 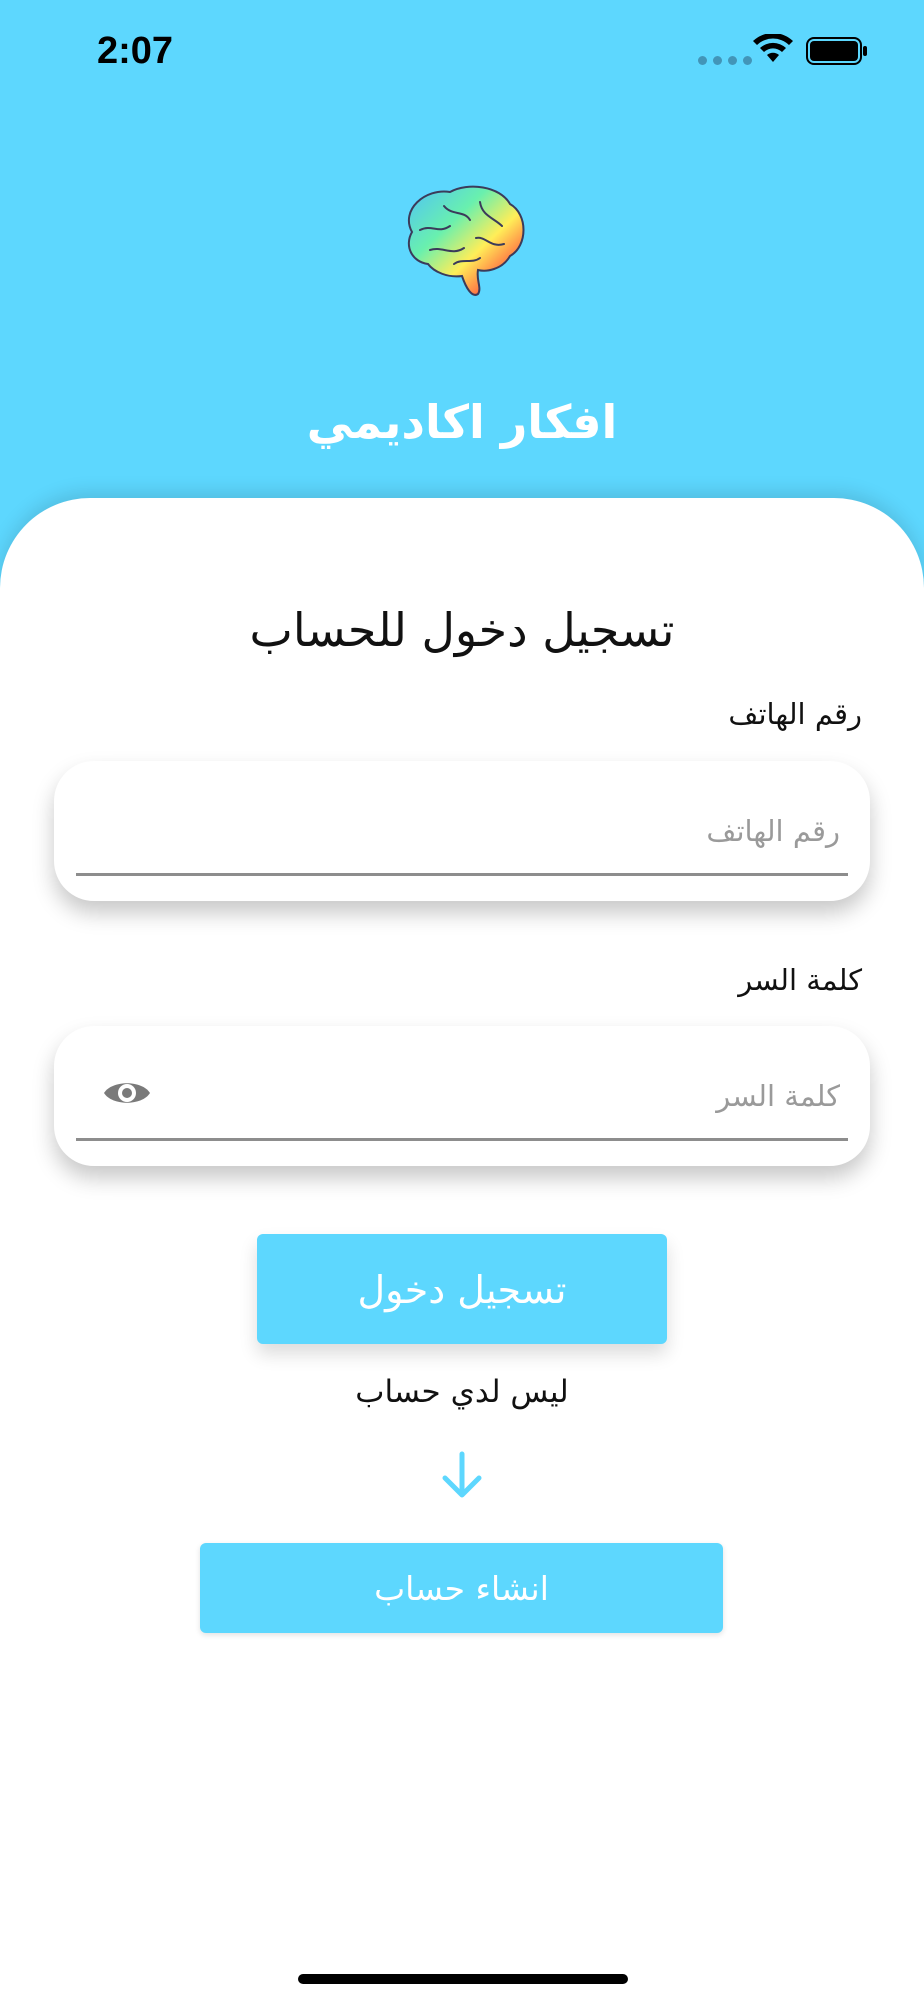 I want to click on password-label: كلمة السر, so click(x=800, y=980).